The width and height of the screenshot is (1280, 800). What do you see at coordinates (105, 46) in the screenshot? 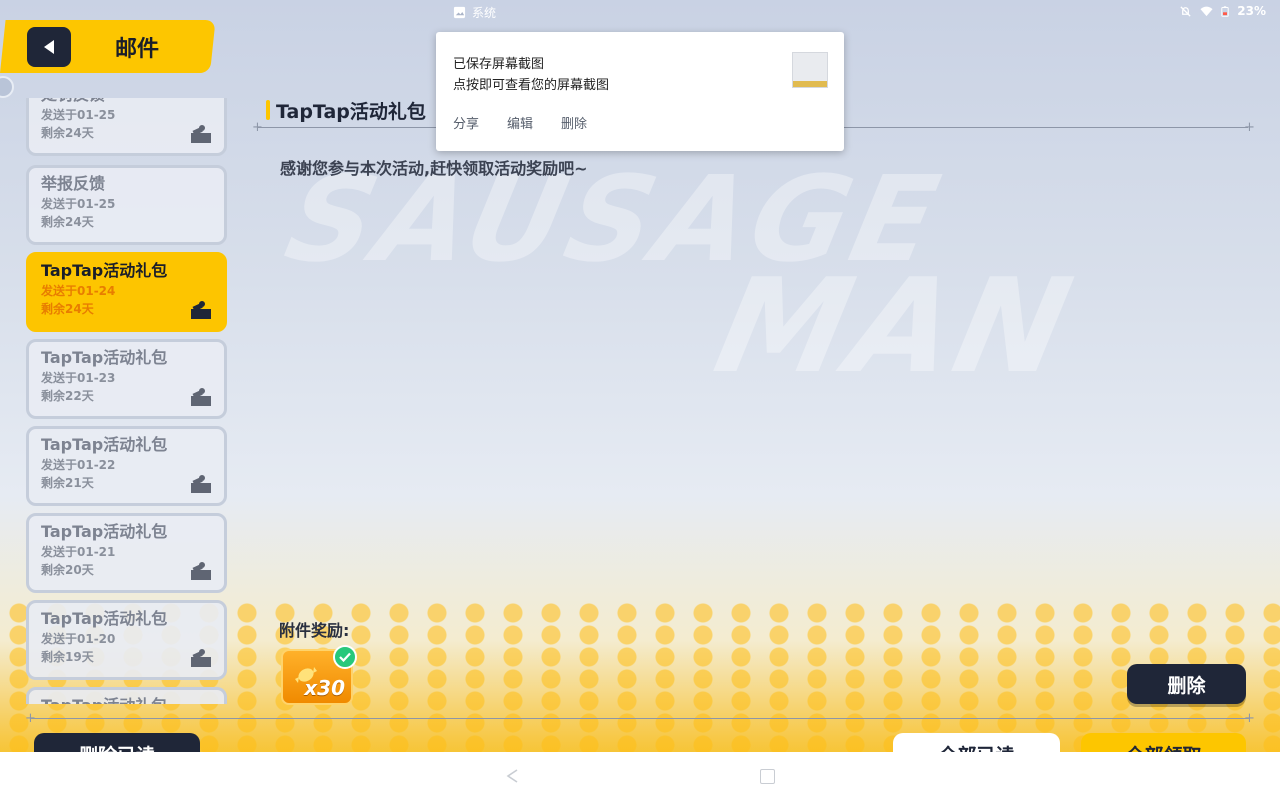
I see `header: 邮件` at bounding box center [105, 46].